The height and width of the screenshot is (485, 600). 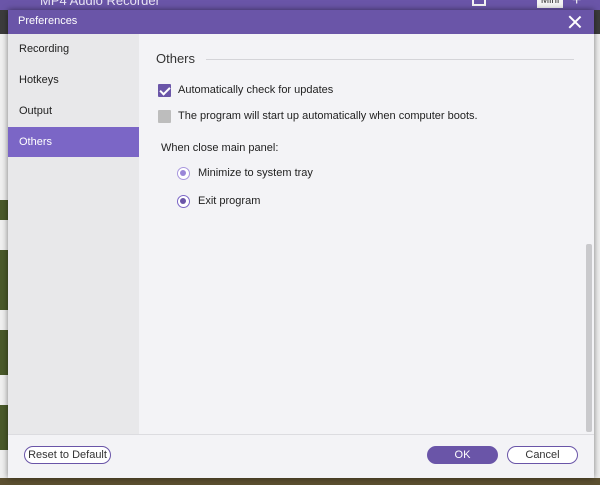 What do you see at coordinates (48, 21) in the screenshot?
I see `dialog-title: Preferences` at bounding box center [48, 21].